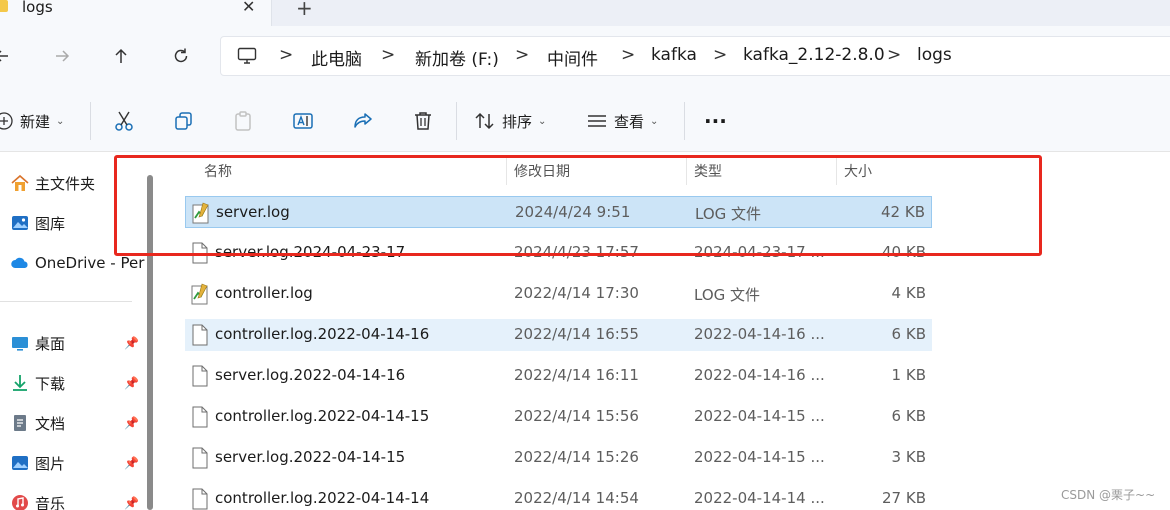  Describe the element at coordinates (50, 502) in the screenshot. I see `sidebar-item-label: 音乐` at that location.